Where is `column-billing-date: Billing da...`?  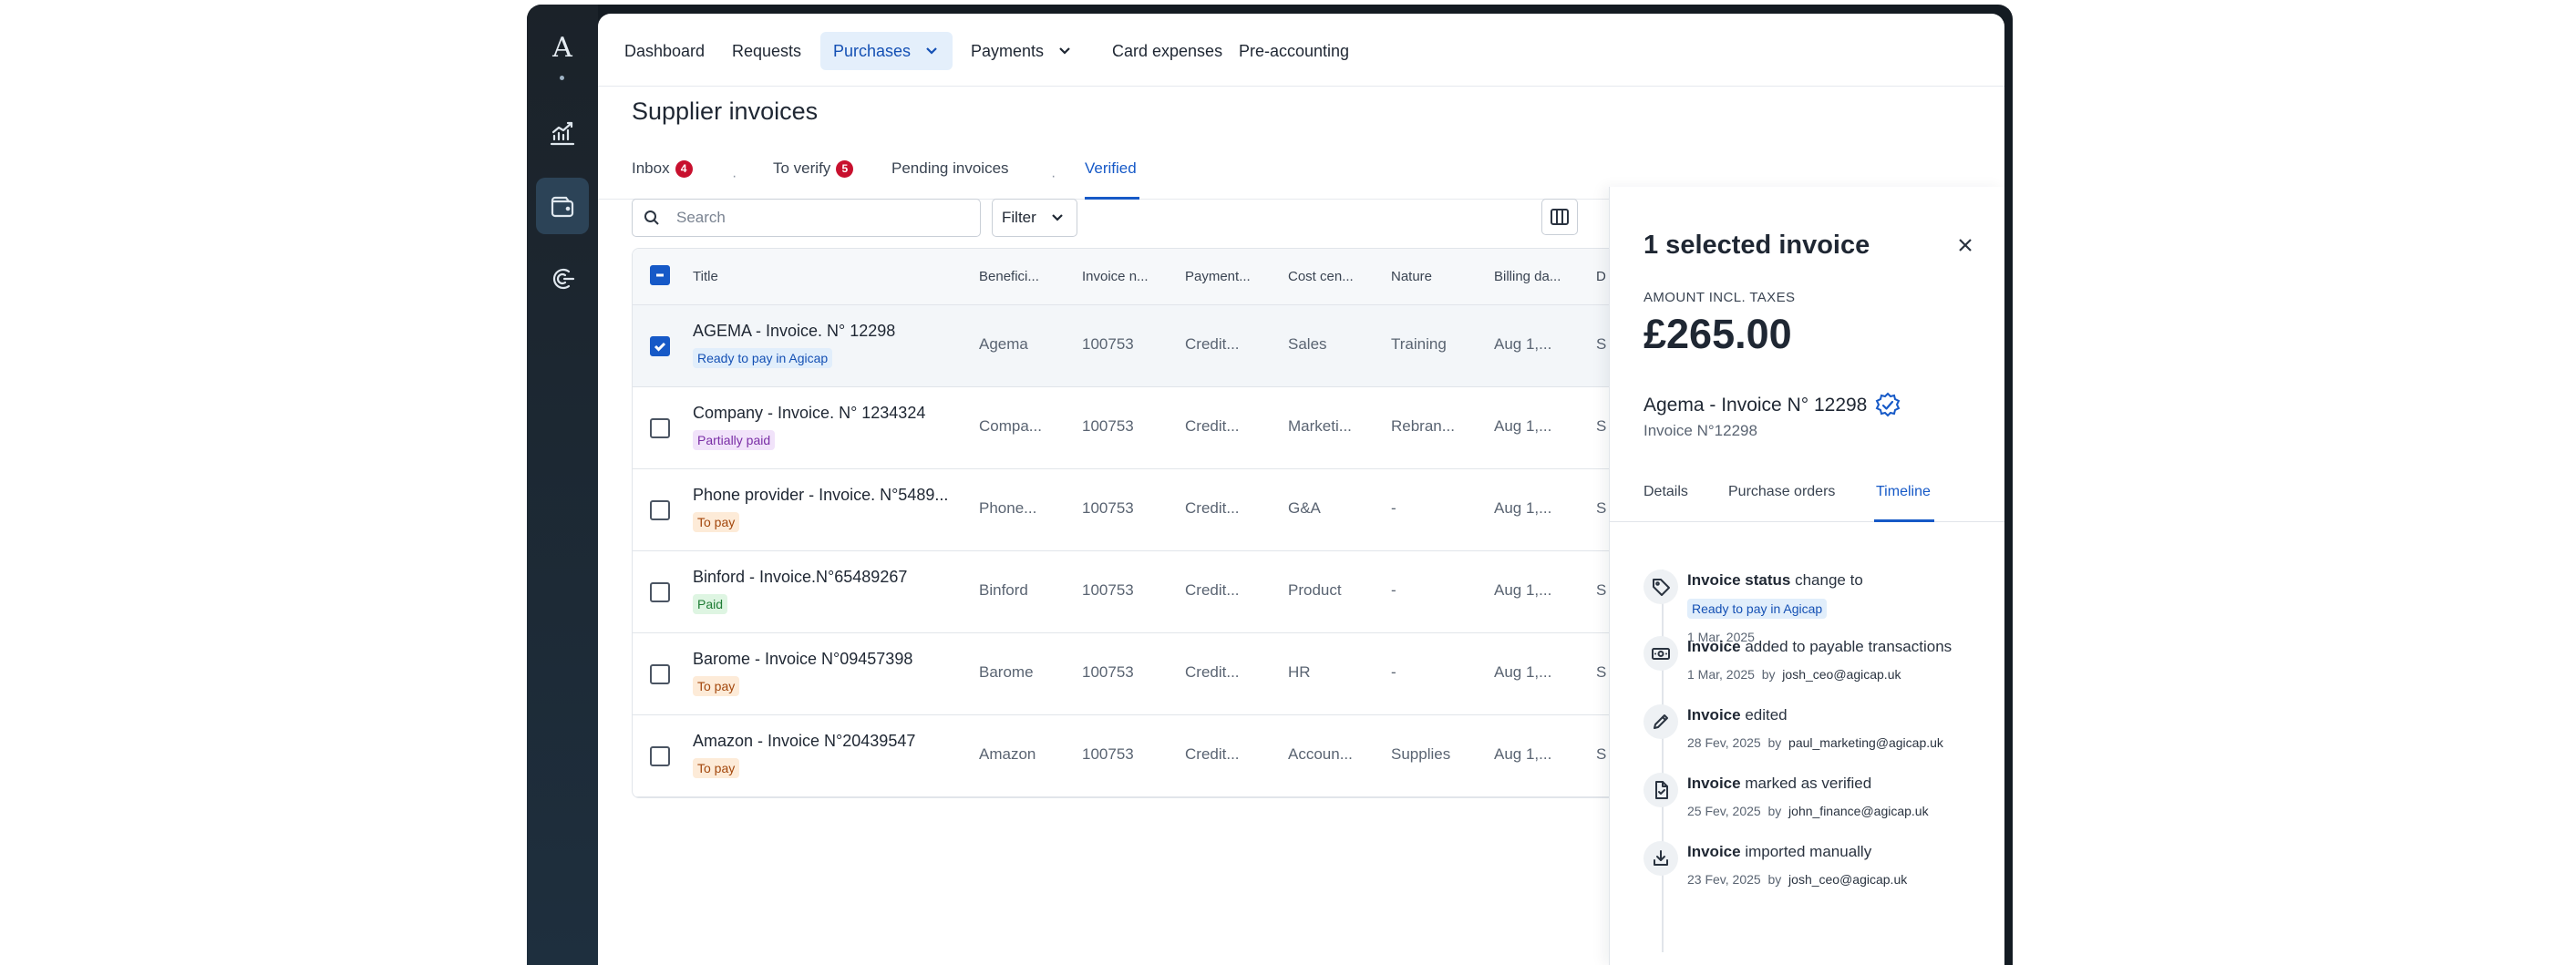 column-billing-date: Billing da... is located at coordinates (1527, 276).